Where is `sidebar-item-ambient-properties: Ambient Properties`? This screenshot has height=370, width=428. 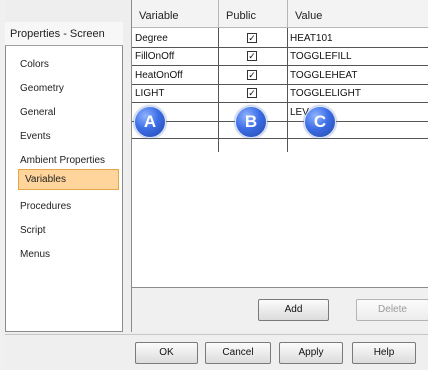
sidebar-item-ambient-properties: Ambient Properties is located at coordinates (62, 160).